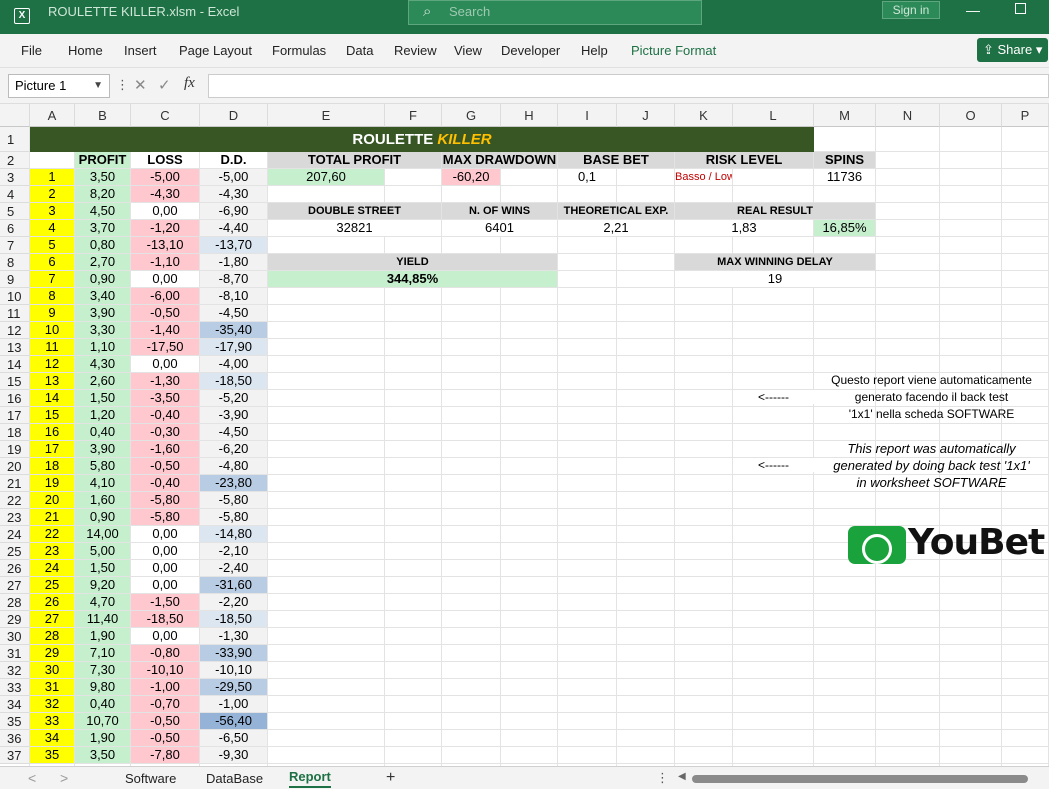 Image resolution: width=1049 pixels, height=789 pixels. I want to click on drawdown-cell: -4,50, so click(233, 313).